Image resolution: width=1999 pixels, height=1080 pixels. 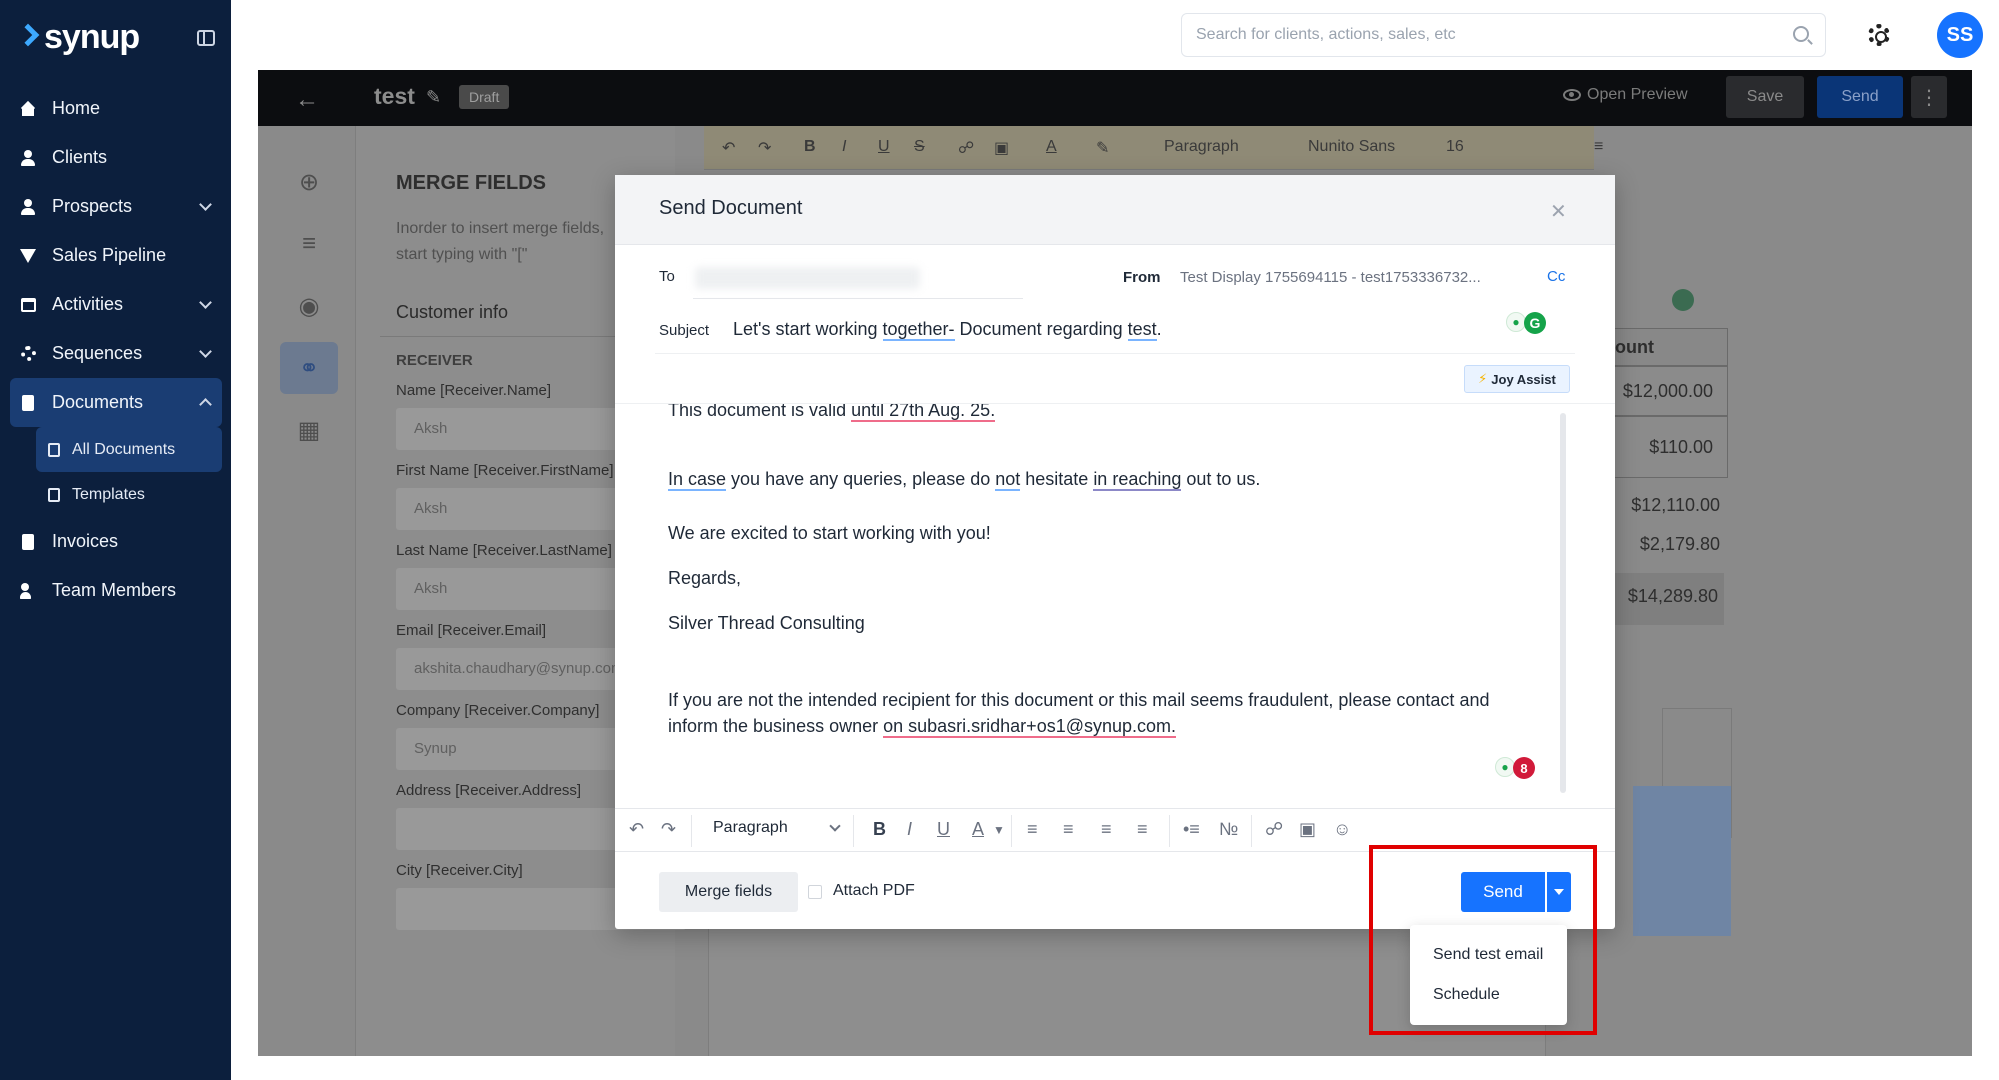 What do you see at coordinates (205, 404) in the screenshot?
I see `chevron-up-icon` at bounding box center [205, 404].